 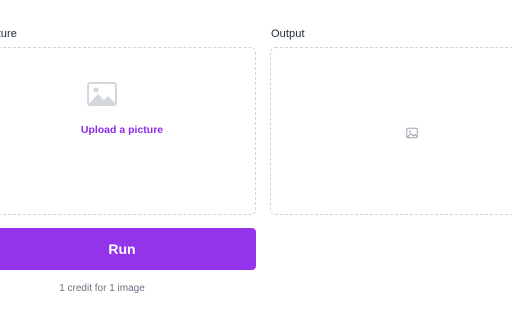 I want to click on output-label: Output, so click(x=288, y=34).